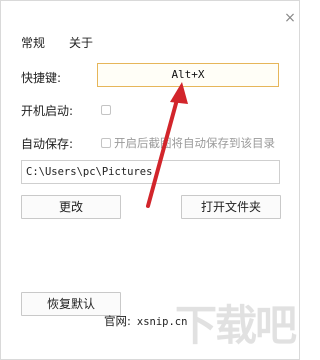 This screenshot has width=320, height=360. I want to click on autosave-checkbox, so click(106, 143).